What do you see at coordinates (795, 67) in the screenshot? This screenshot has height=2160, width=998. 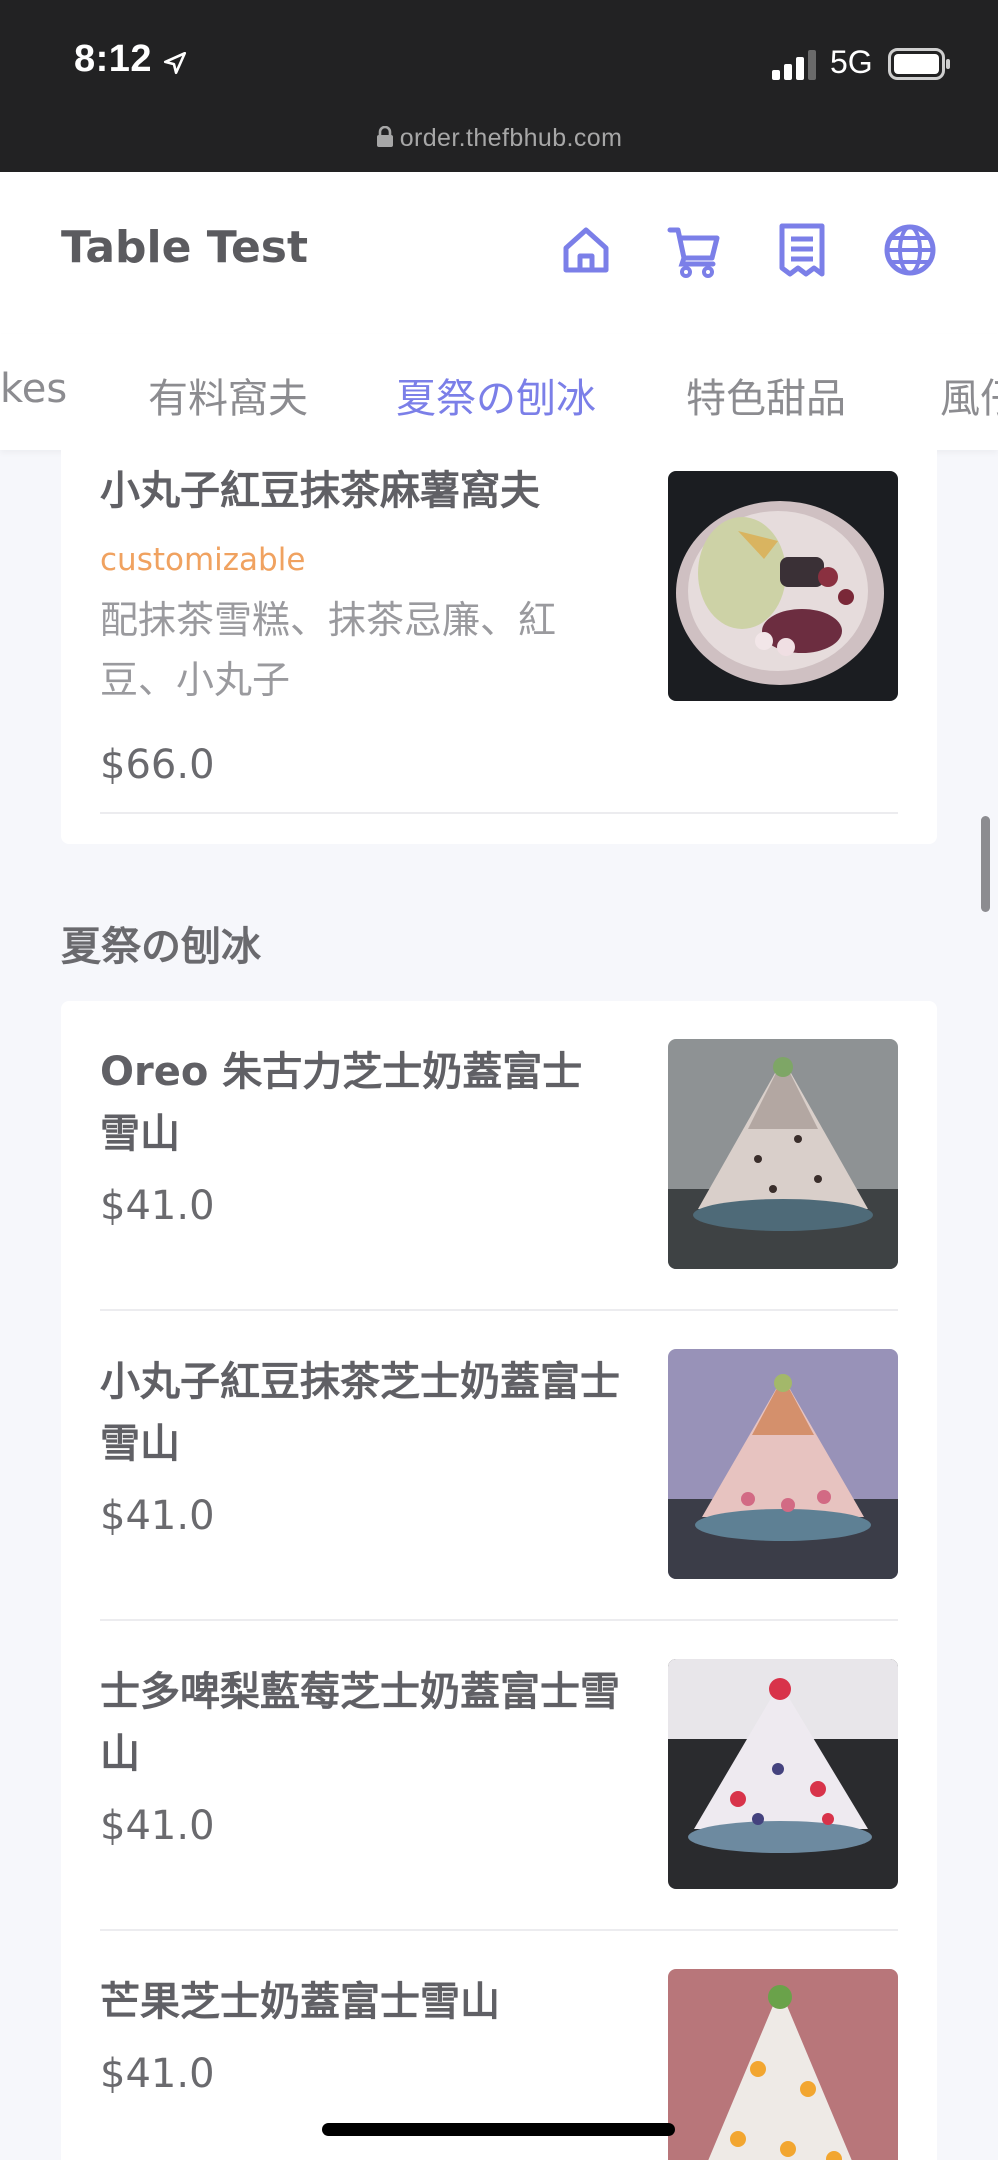 I see `signal-strength-icon` at bounding box center [795, 67].